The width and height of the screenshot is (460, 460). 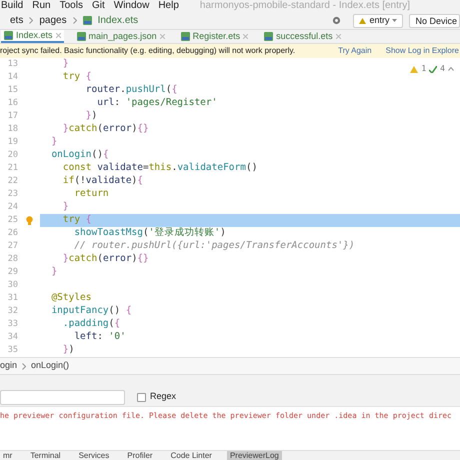 I want to click on code-text: return, so click(x=91, y=194).